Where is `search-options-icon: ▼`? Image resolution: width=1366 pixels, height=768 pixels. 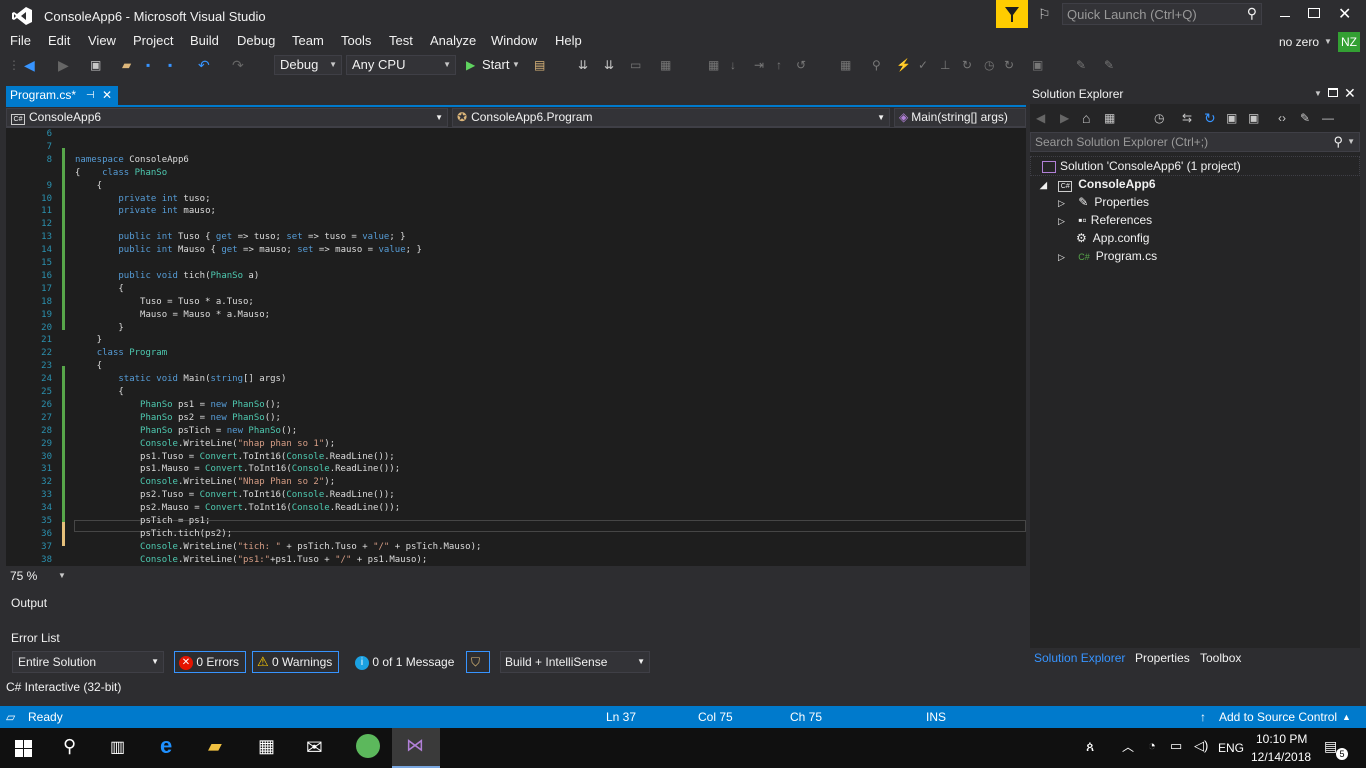 search-options-icon: ▼ is located at coordinates (1351, 142).